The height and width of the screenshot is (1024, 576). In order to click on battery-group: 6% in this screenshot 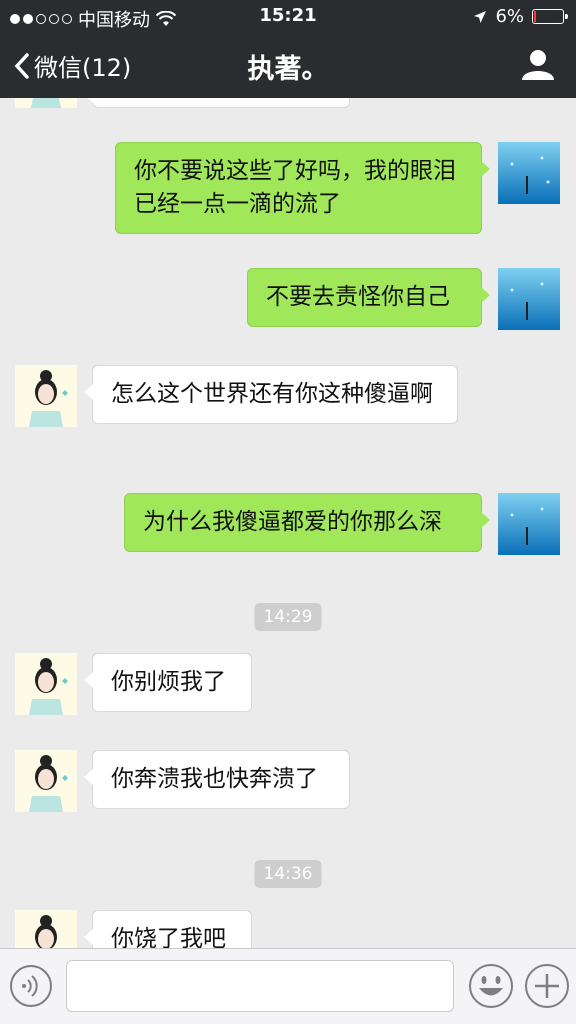, I will do `click(520, 16)`.